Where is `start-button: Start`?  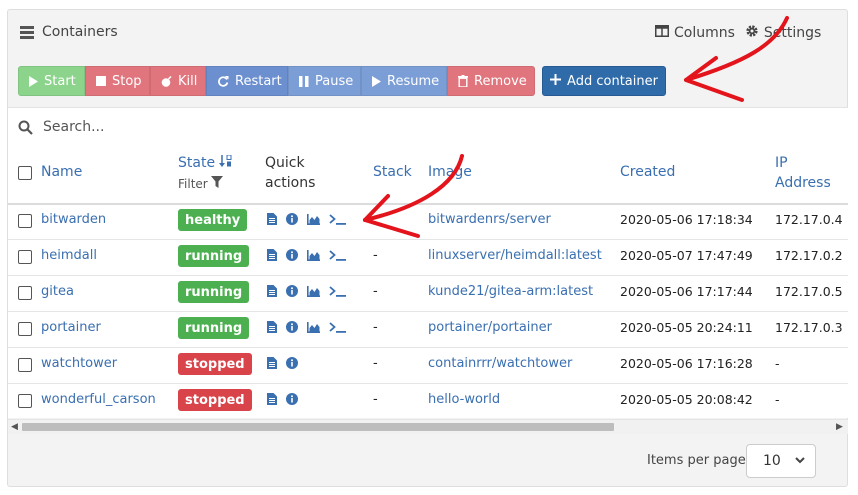 start-button: Start is located at coordinates (51, 81).